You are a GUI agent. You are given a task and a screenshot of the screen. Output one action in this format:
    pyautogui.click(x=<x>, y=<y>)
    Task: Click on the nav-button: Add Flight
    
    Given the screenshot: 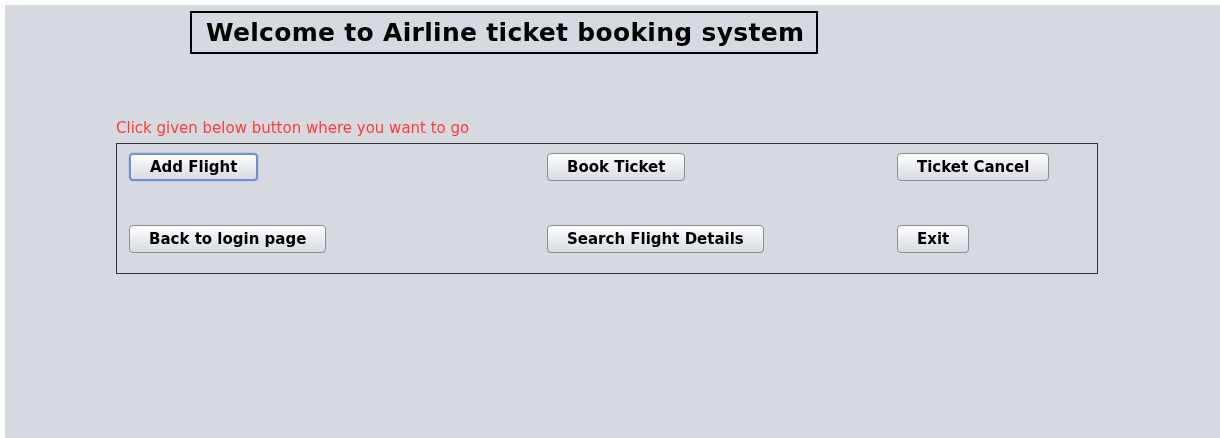 What is the action you would take?
    pyautogui.click(x=194, y=167)
    